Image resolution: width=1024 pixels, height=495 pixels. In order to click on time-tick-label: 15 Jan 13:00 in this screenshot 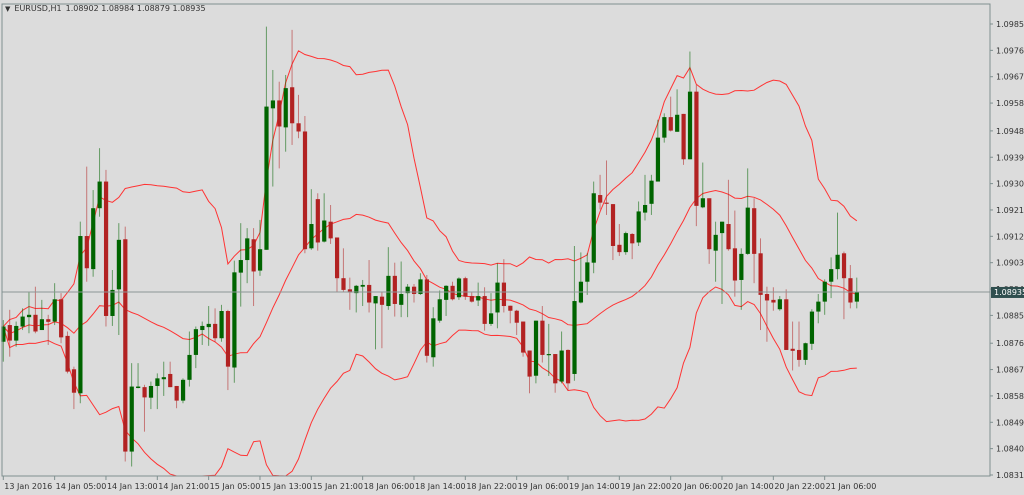, I will do `click(286, 486)`.